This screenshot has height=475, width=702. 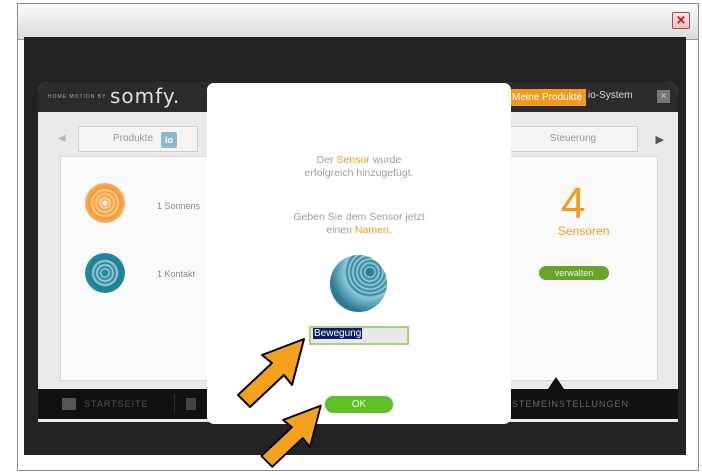 I want to click on app-close-icon: ×, so click(x=663, y=96).